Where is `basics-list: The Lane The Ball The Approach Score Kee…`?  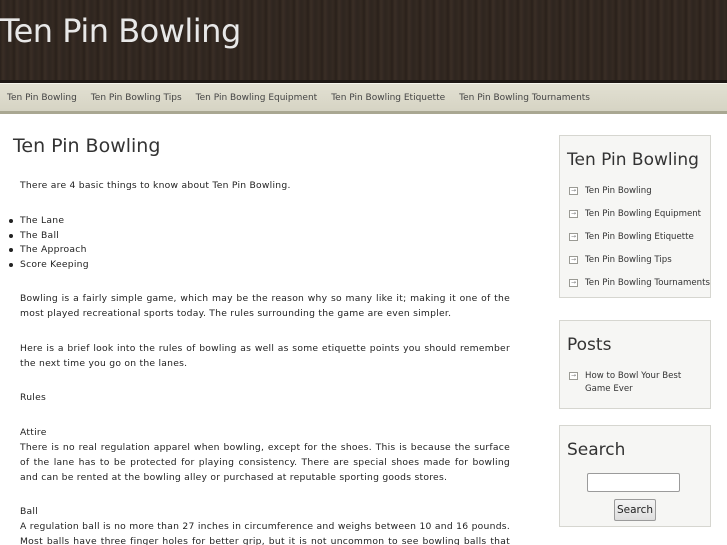 basics-list: The Lane The Ball The Approach Score Kee… is located at coordinates (49, 243).